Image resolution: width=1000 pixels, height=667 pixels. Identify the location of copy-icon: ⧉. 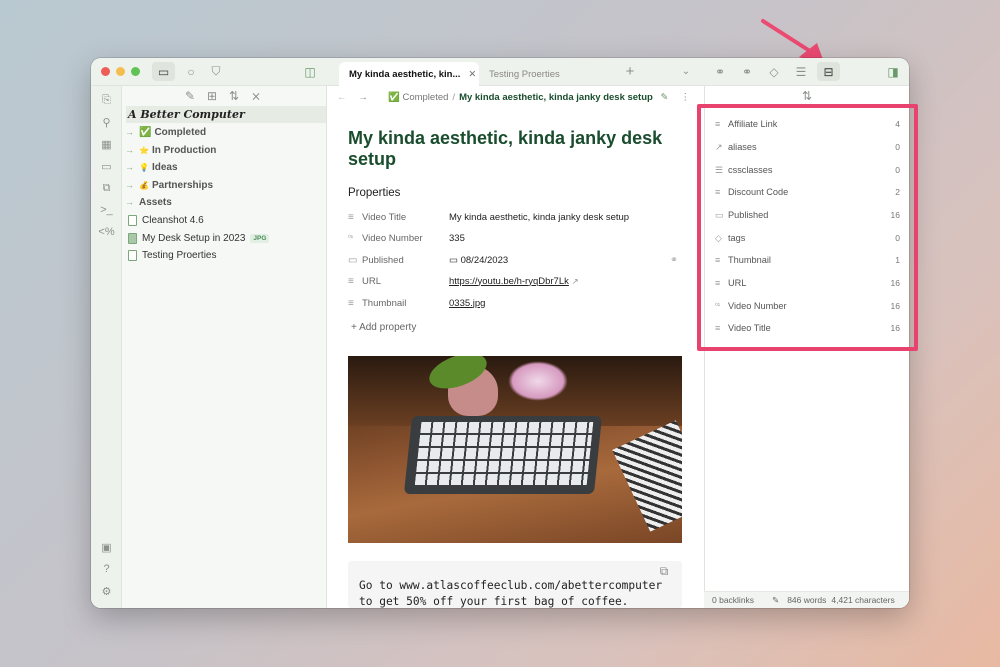
(106, 188).